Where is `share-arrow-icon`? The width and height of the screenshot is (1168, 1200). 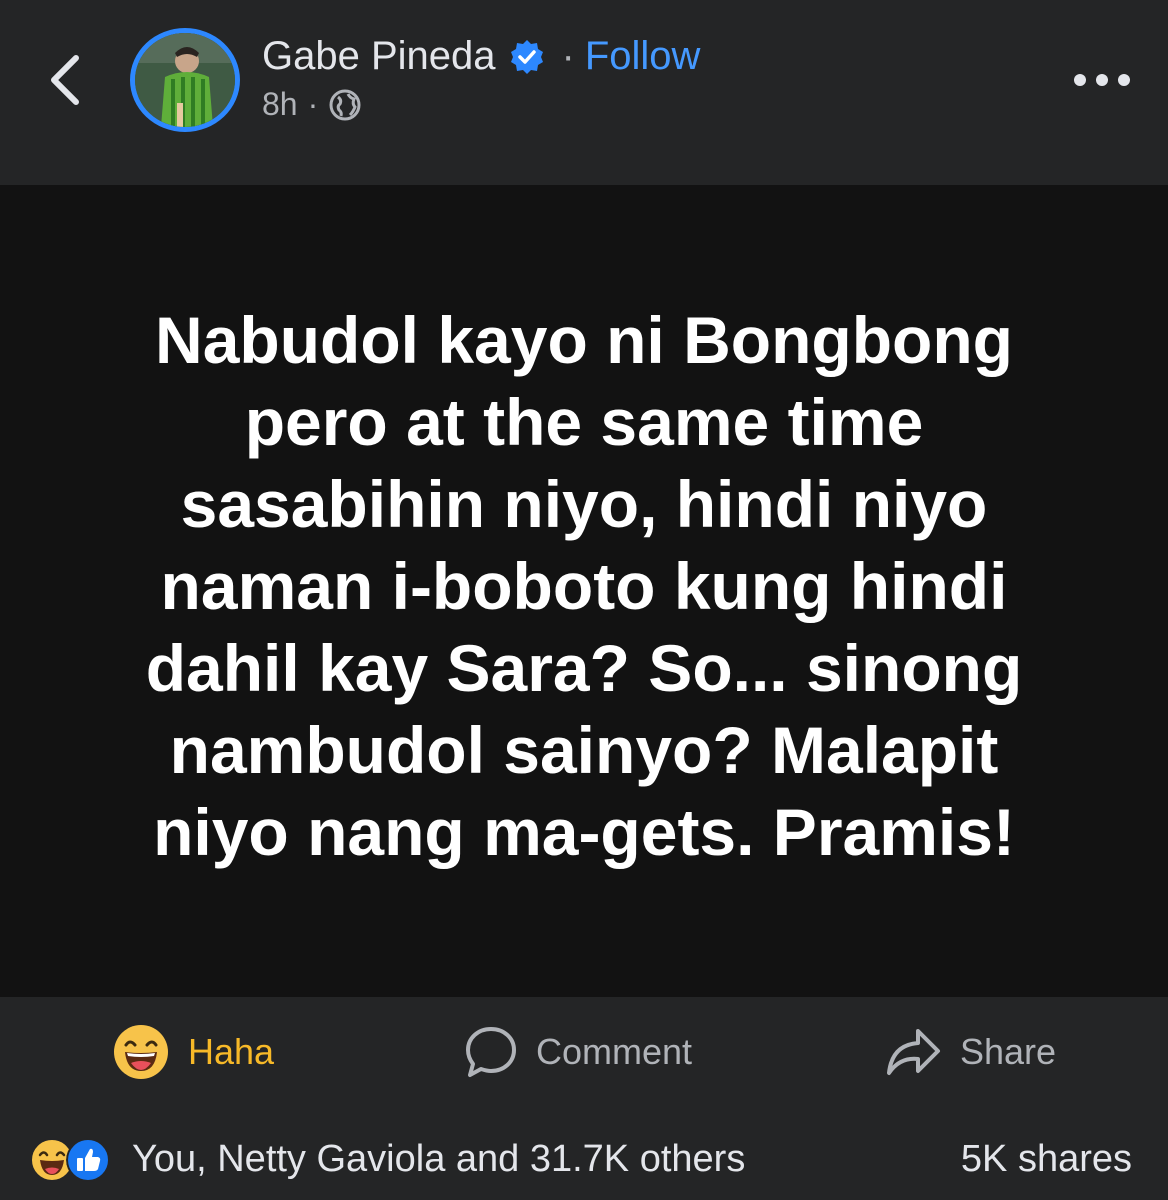
share-arrow-icon is located at coordinates (913, 1052).